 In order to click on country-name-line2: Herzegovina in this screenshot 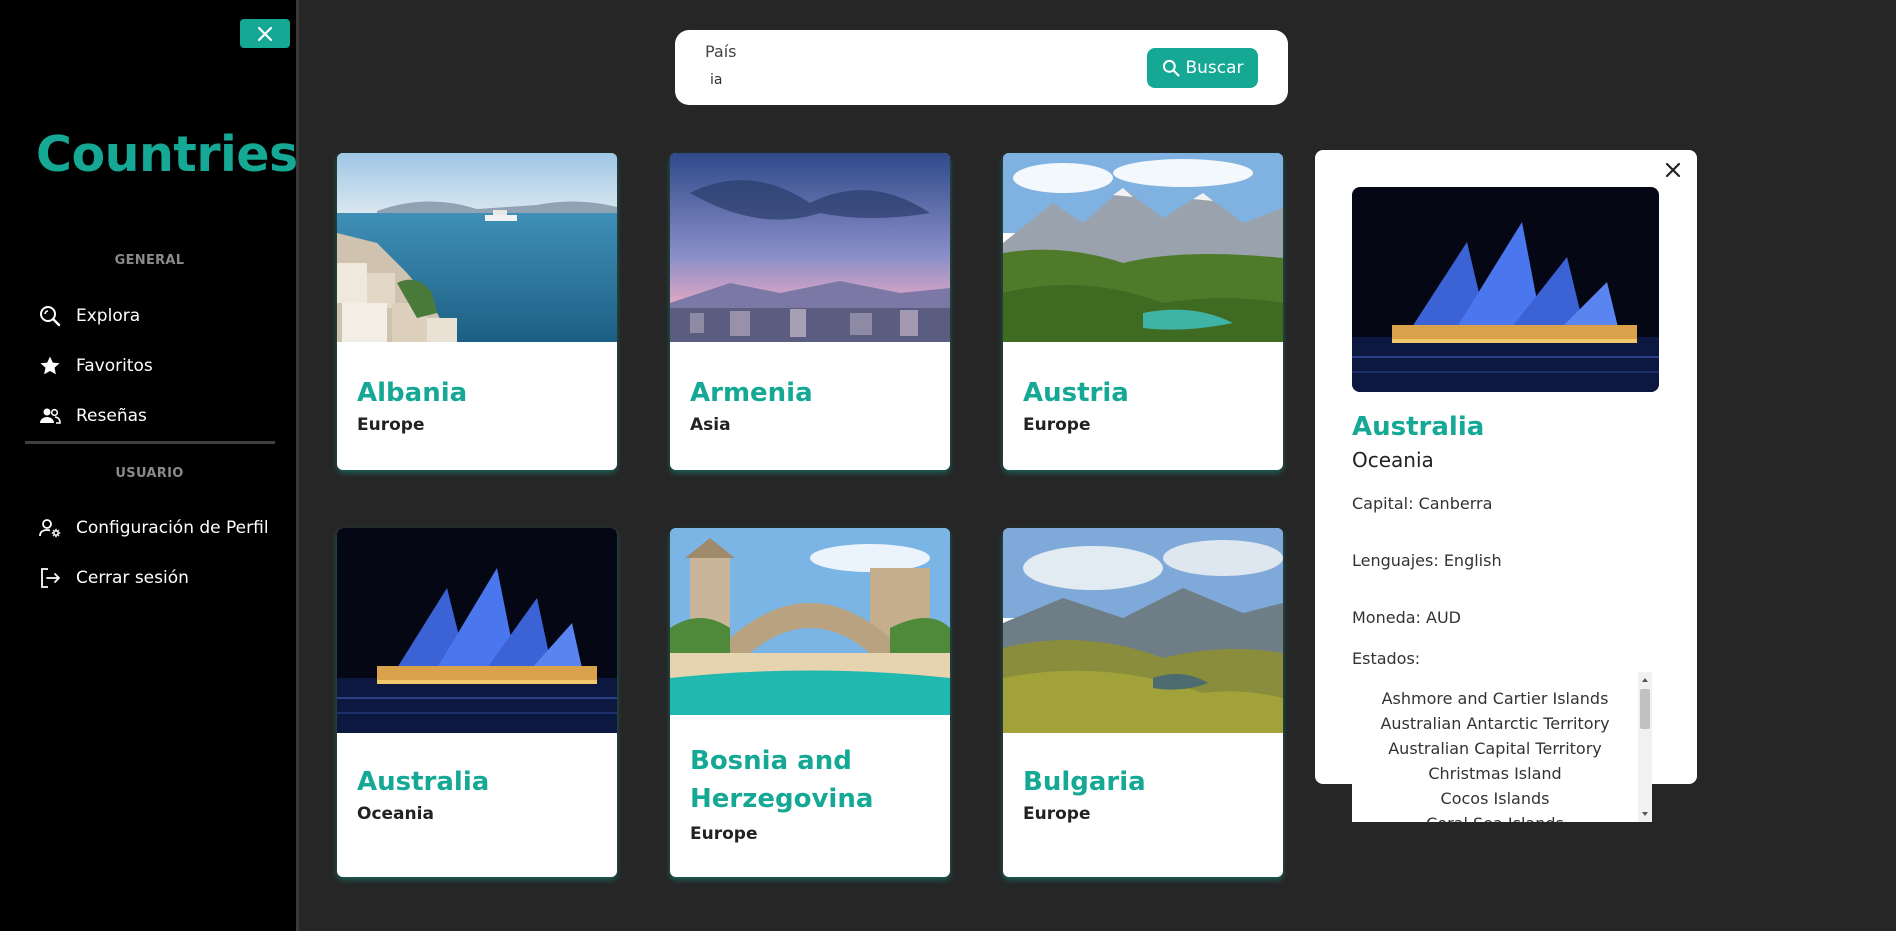, I will do `click(782, 799)`.